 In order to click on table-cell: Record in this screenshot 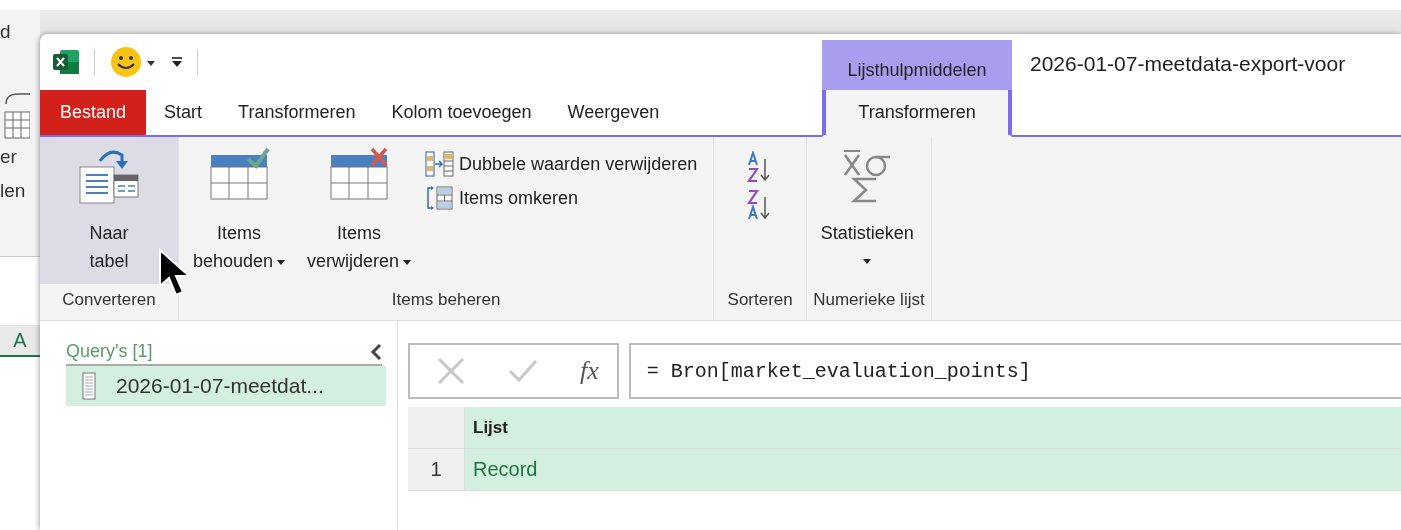, I will do `click(933, 470)`.